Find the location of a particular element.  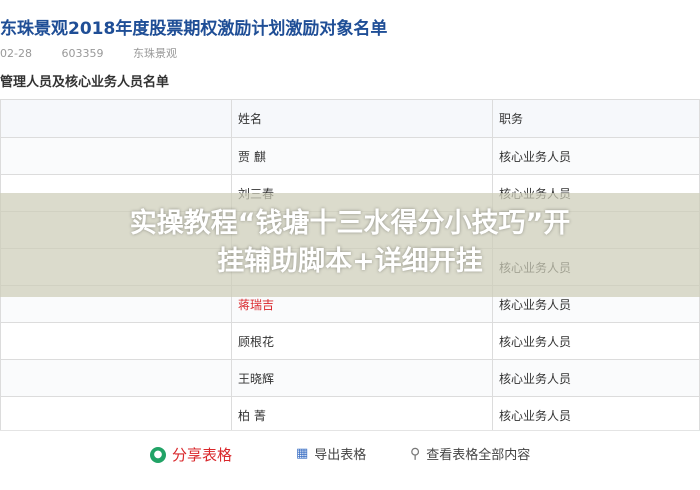

company-name: 东珠景观 is located at coordinates (155, 53).